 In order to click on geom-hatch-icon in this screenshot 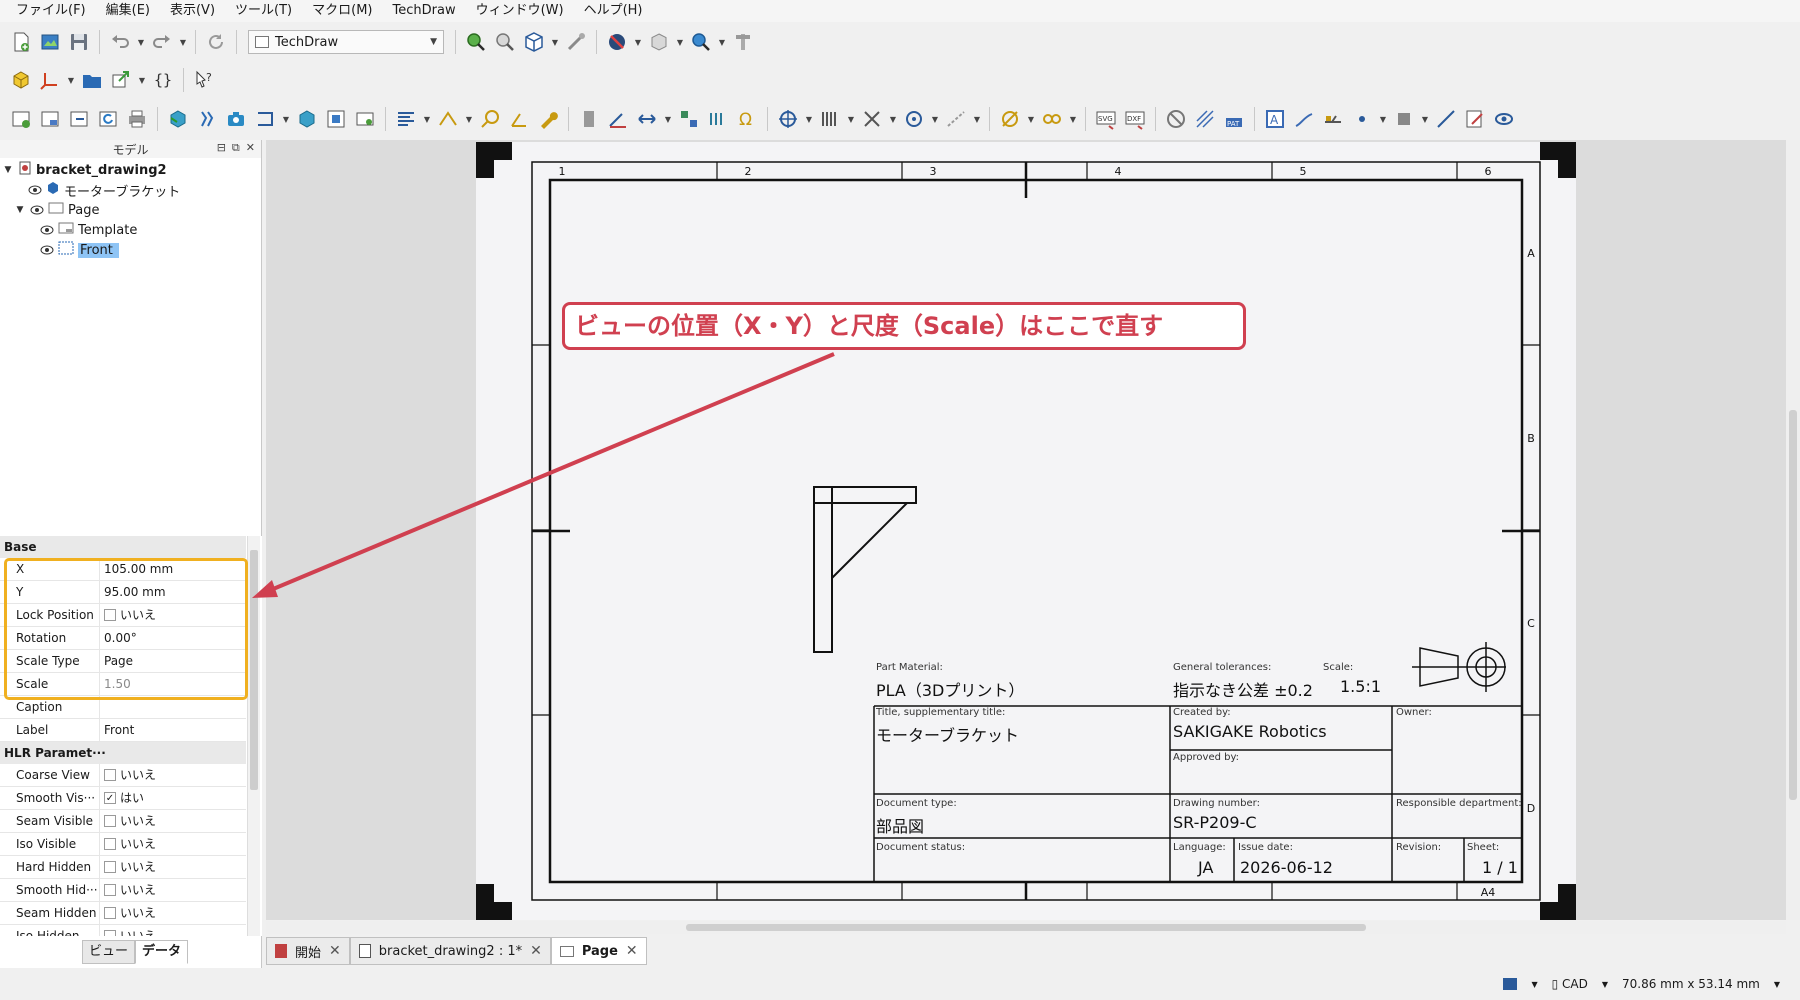, I will do `click(1205, 119)`.